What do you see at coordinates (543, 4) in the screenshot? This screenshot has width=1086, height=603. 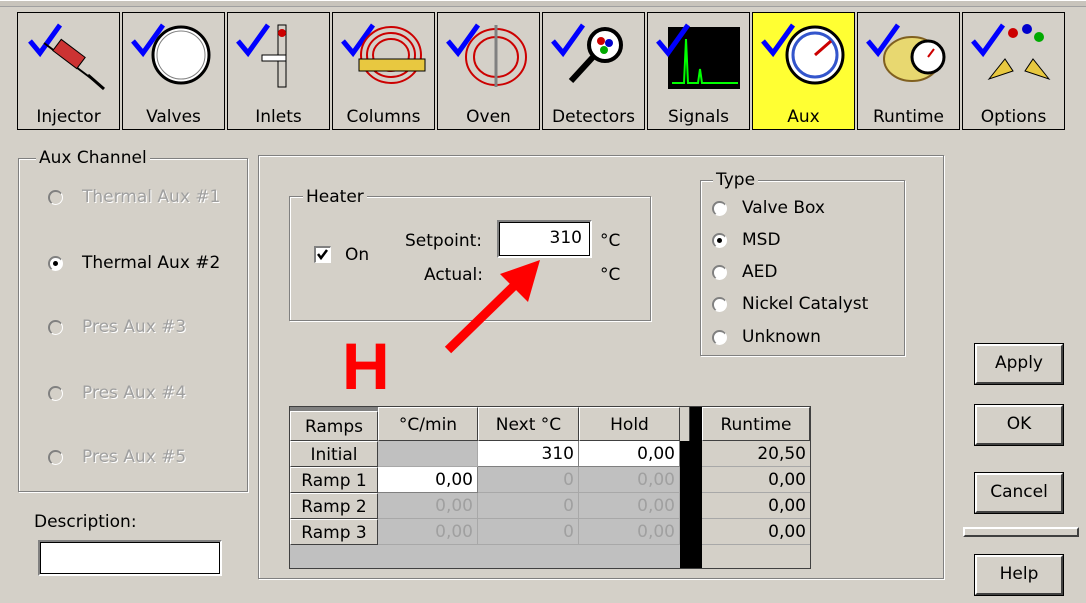 I see `window-top-edge` at bounding box center [543, 4].